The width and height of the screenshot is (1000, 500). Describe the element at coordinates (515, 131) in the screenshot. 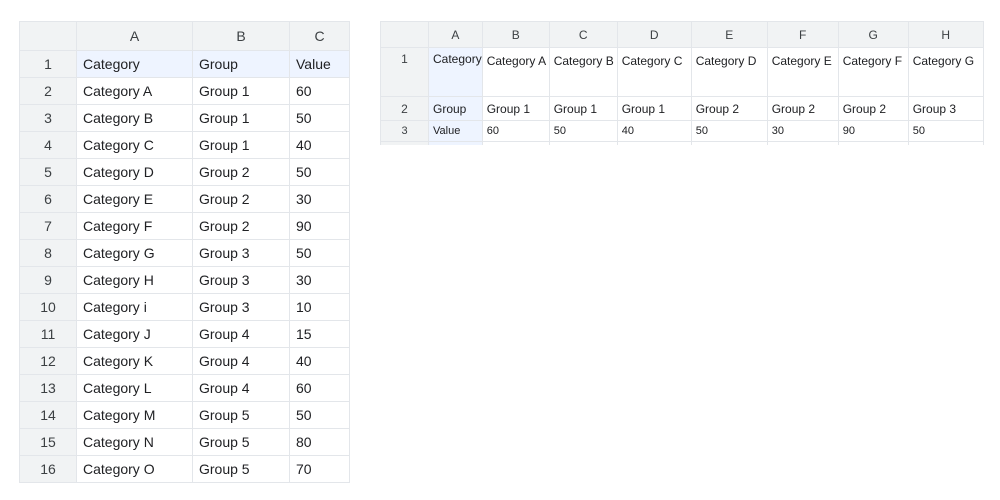

I see `cell-b3: 60` at that location.